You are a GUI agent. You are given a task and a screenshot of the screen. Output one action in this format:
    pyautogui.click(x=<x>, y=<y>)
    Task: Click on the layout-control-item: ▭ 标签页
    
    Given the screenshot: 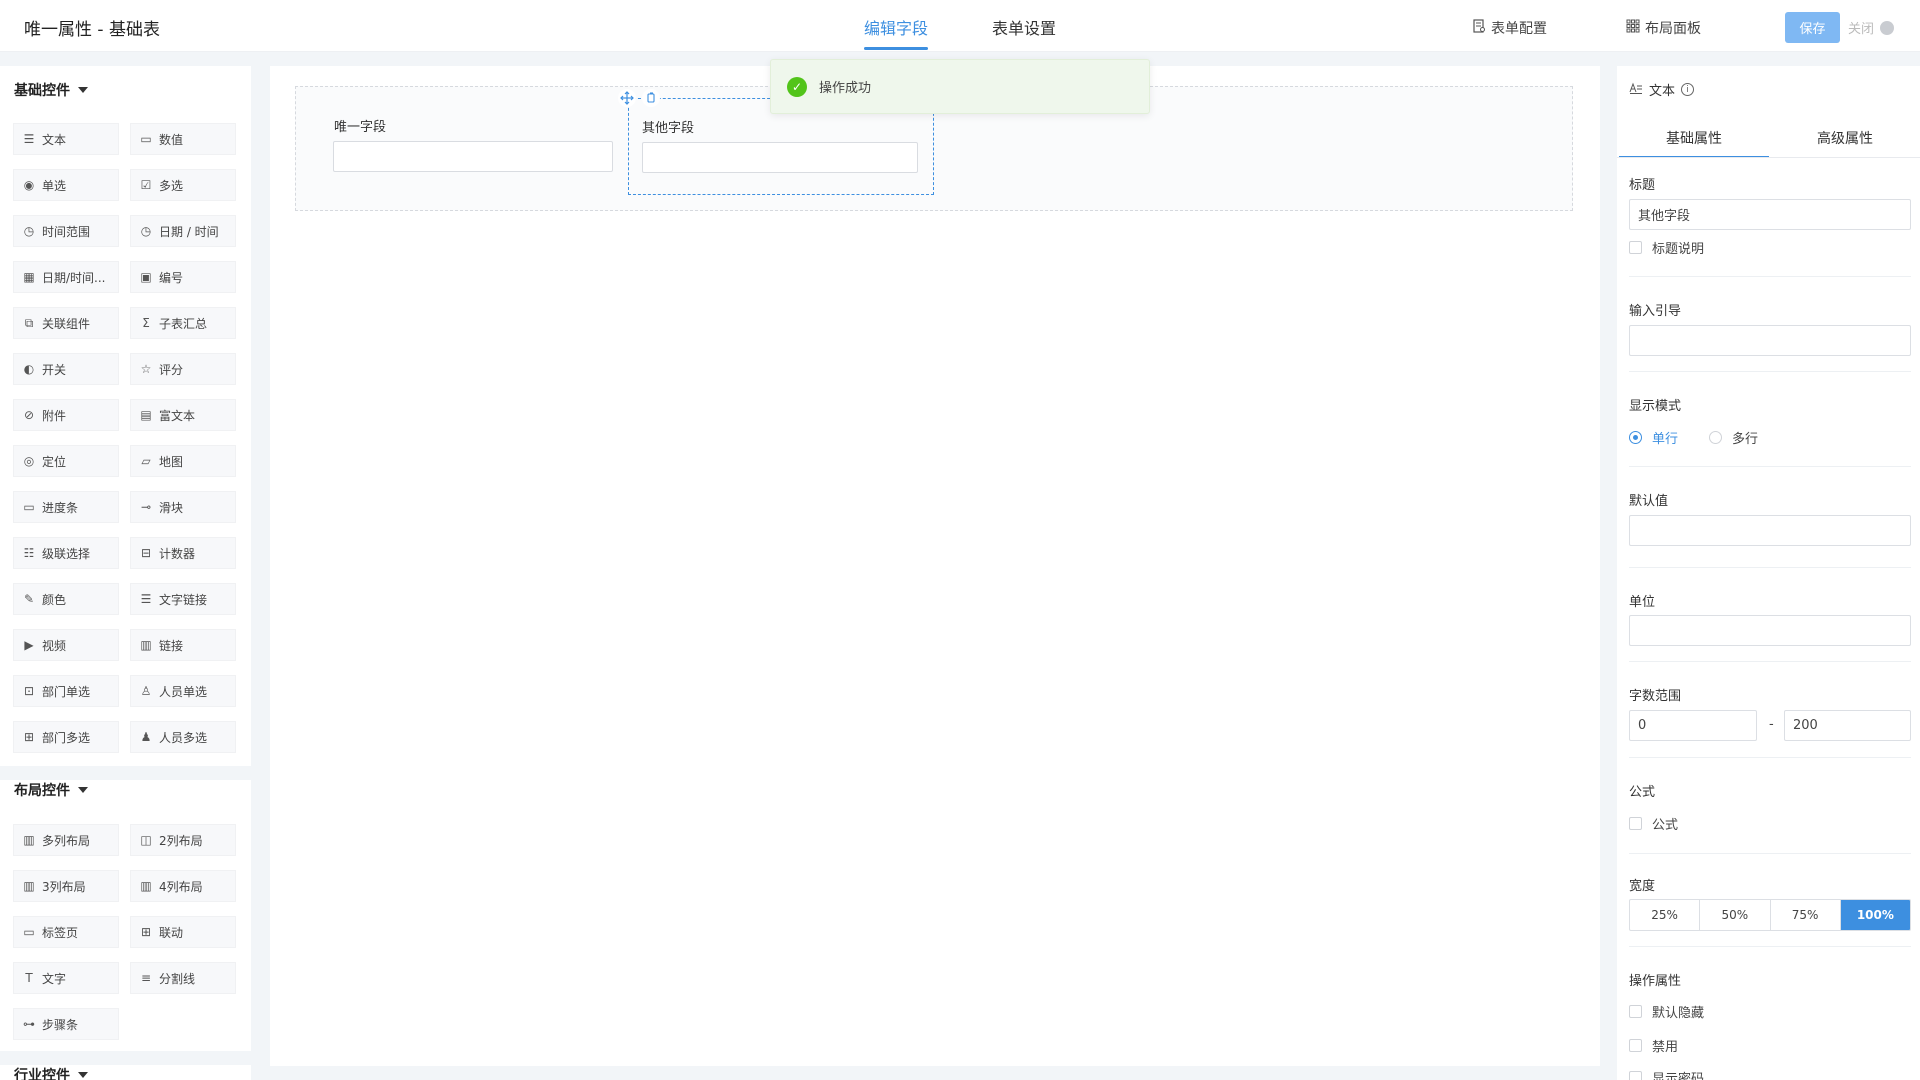 What is the action you would take?
    pyautogui.click(x=66, y=932)
    